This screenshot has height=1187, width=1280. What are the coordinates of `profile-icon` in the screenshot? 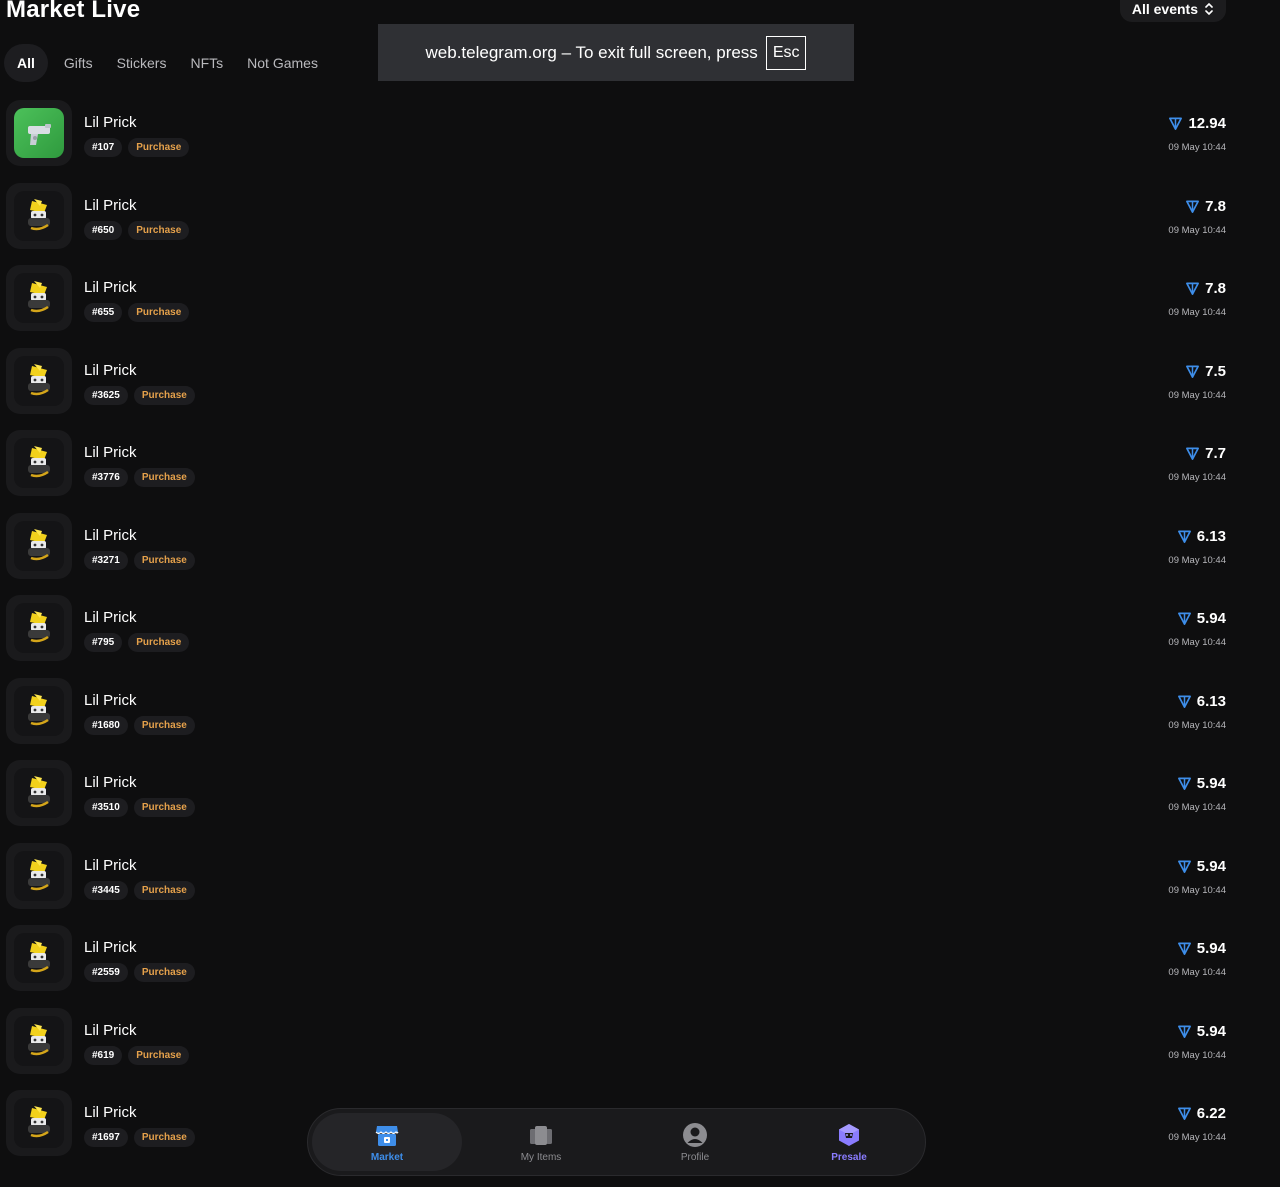 It's located at (695, 1134).